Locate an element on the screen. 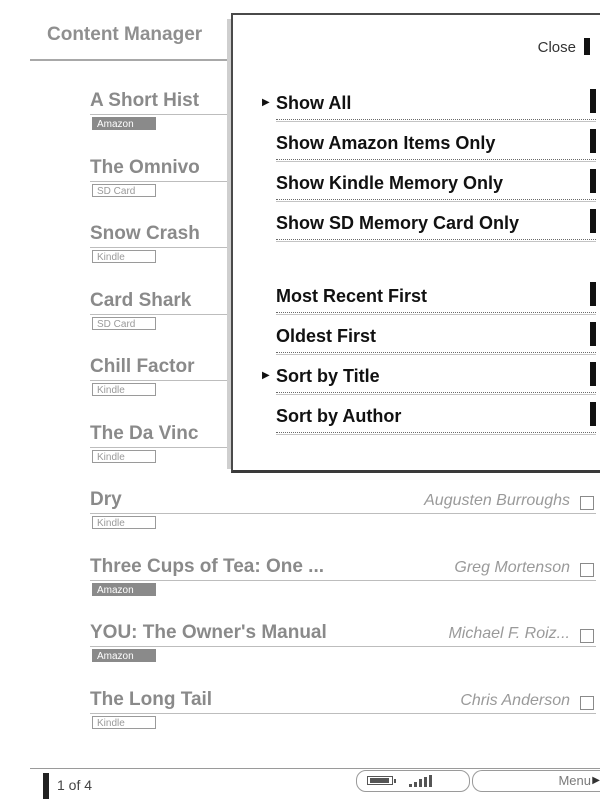 Image resolution: width=600 pixels, height=806 pixels. menu-item-label: Sort by Author is located at coordinates (339, 416).